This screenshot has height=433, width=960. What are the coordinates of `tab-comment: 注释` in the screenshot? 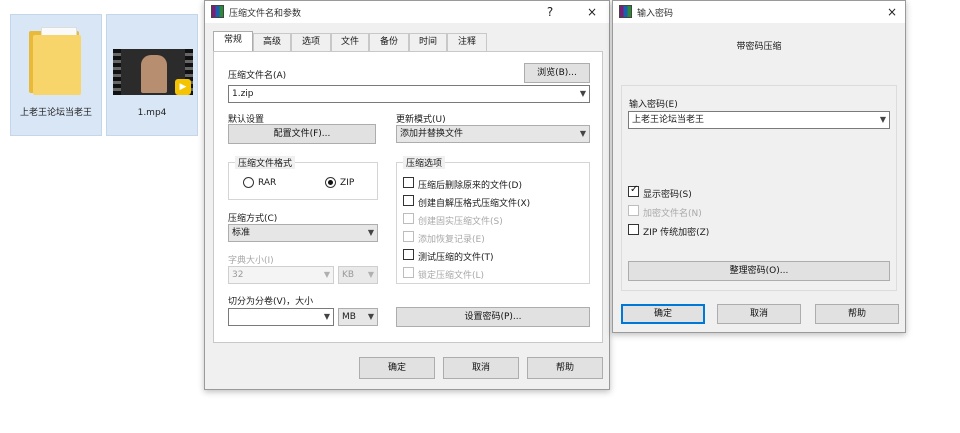 It's located at (467, 42).